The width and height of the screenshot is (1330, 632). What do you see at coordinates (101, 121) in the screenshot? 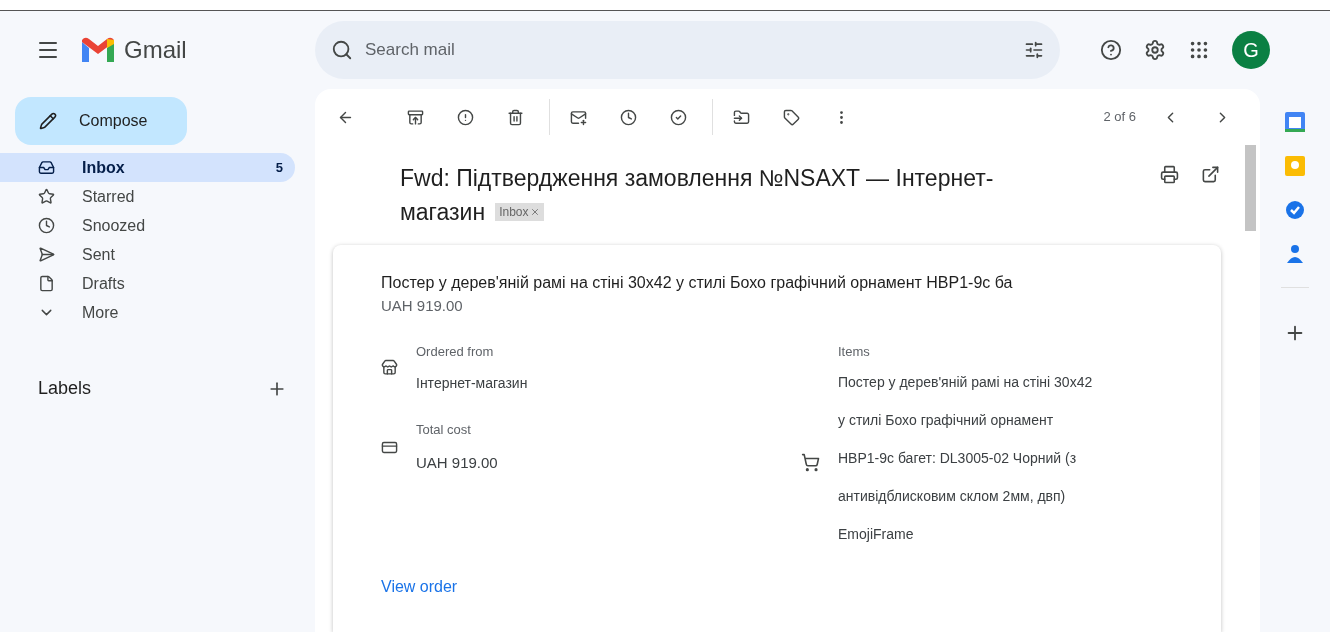
I see `compose-button: Compose` at bounding box center [101, 121].